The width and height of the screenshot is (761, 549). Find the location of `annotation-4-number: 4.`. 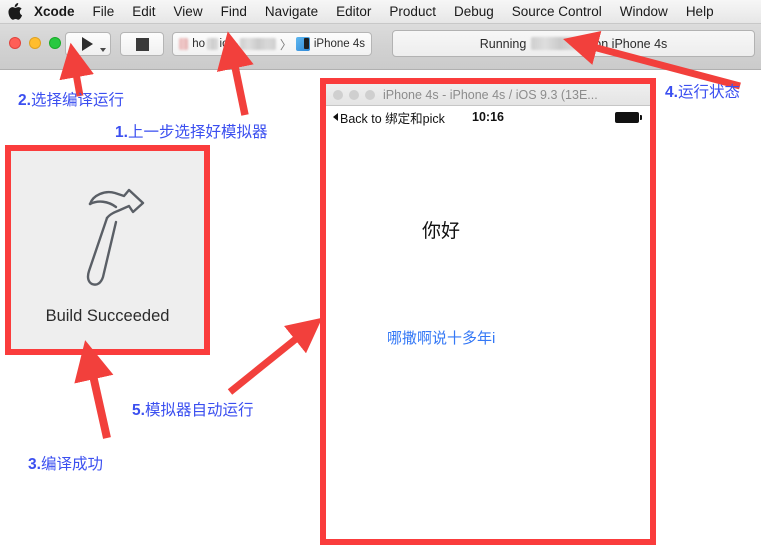

annotation-4-number: 4. is located at coordinates (671, 92).